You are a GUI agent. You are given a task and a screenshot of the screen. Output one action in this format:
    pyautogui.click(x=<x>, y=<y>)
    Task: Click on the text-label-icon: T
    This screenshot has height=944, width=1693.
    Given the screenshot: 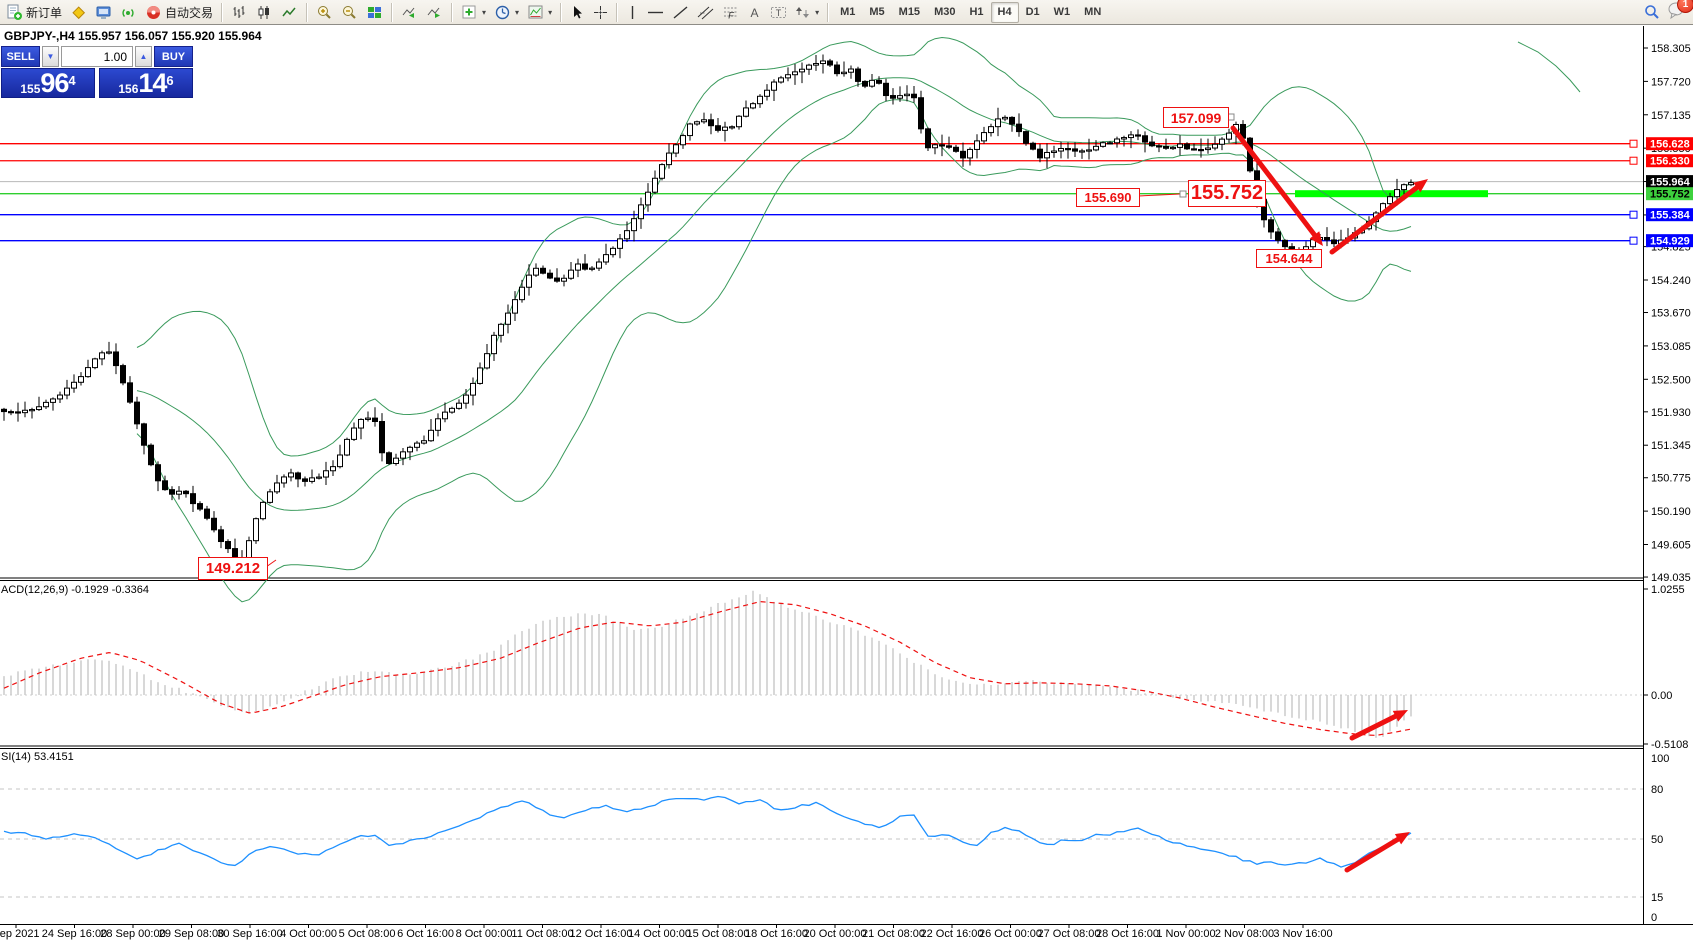 What is the action you would take?
    pyautogui.click(x=779, y=12)
    